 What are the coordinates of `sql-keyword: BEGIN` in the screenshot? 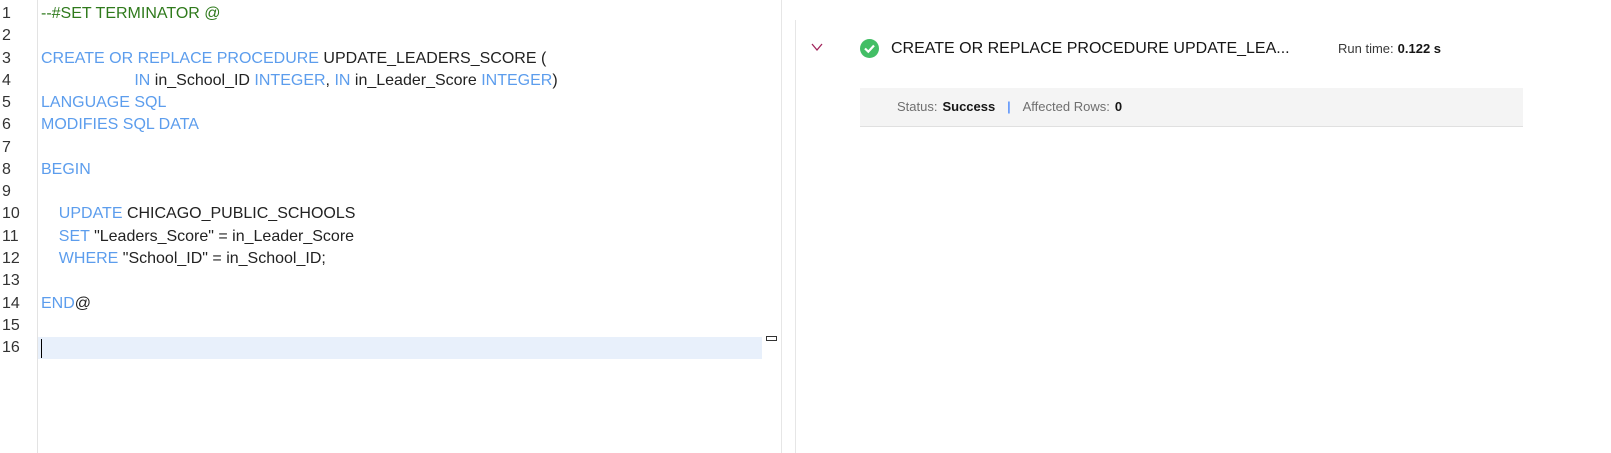 It's located at (66, 169).